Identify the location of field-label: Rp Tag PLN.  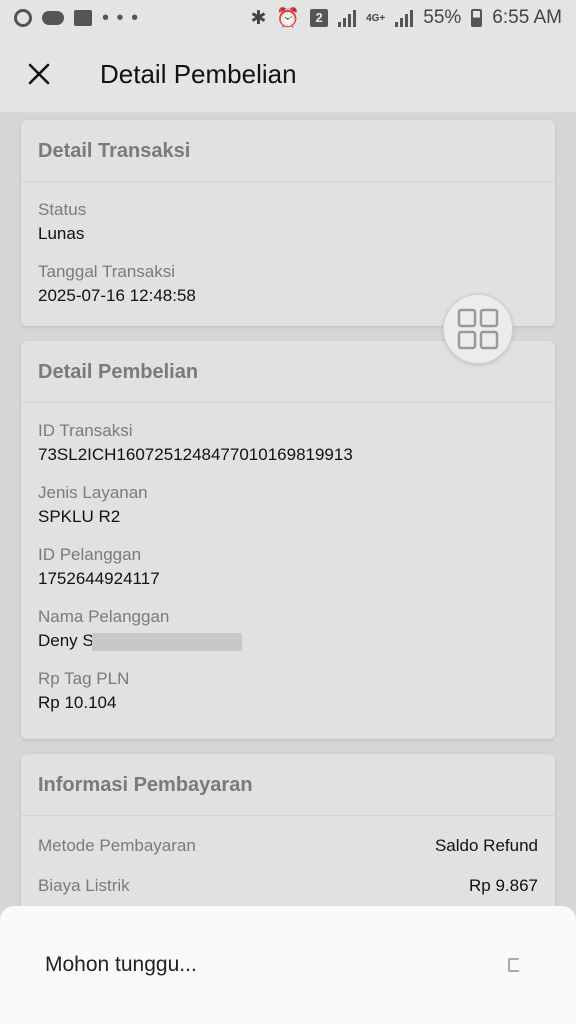
(84, 678).